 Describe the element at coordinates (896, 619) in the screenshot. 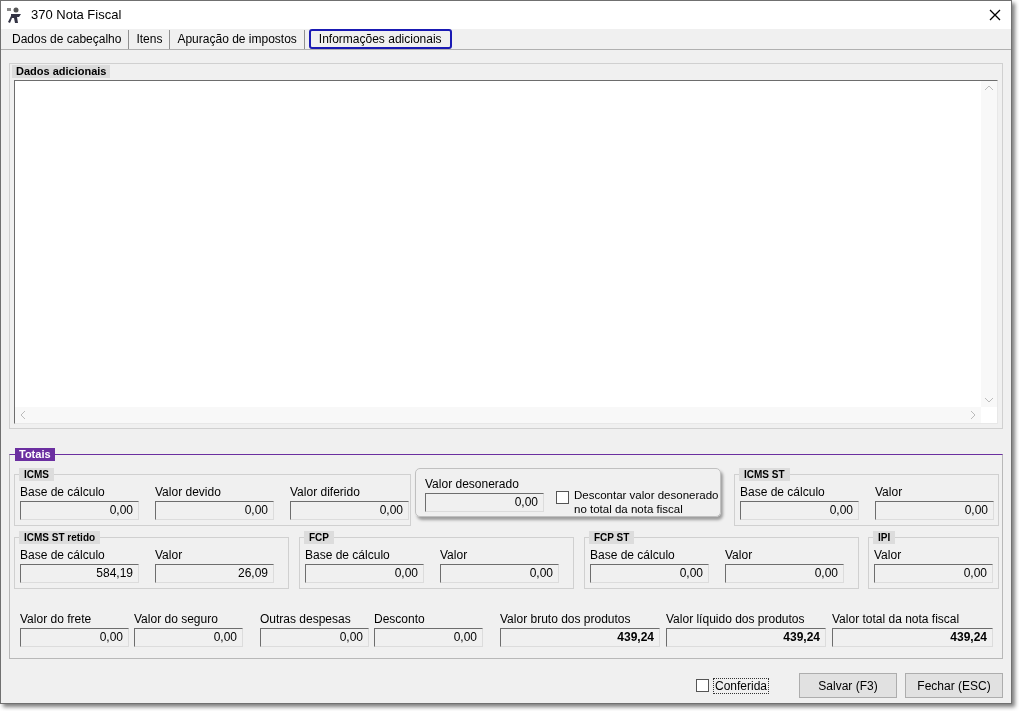

I see `field-label: Valor total da nota fiscal` at that location.